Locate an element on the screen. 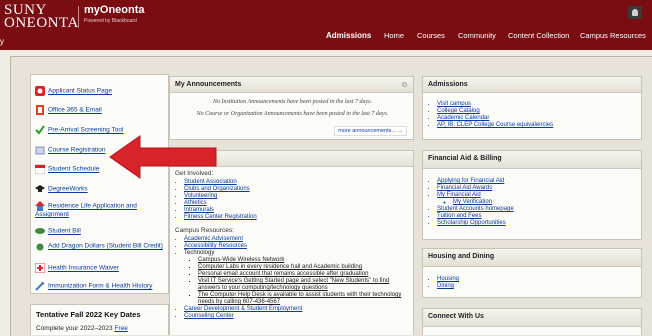 This screenshot has width=652, height=336. link-label: Add Dragon Dollars (Student Bill Credit) is located at coordinates (105, 246).